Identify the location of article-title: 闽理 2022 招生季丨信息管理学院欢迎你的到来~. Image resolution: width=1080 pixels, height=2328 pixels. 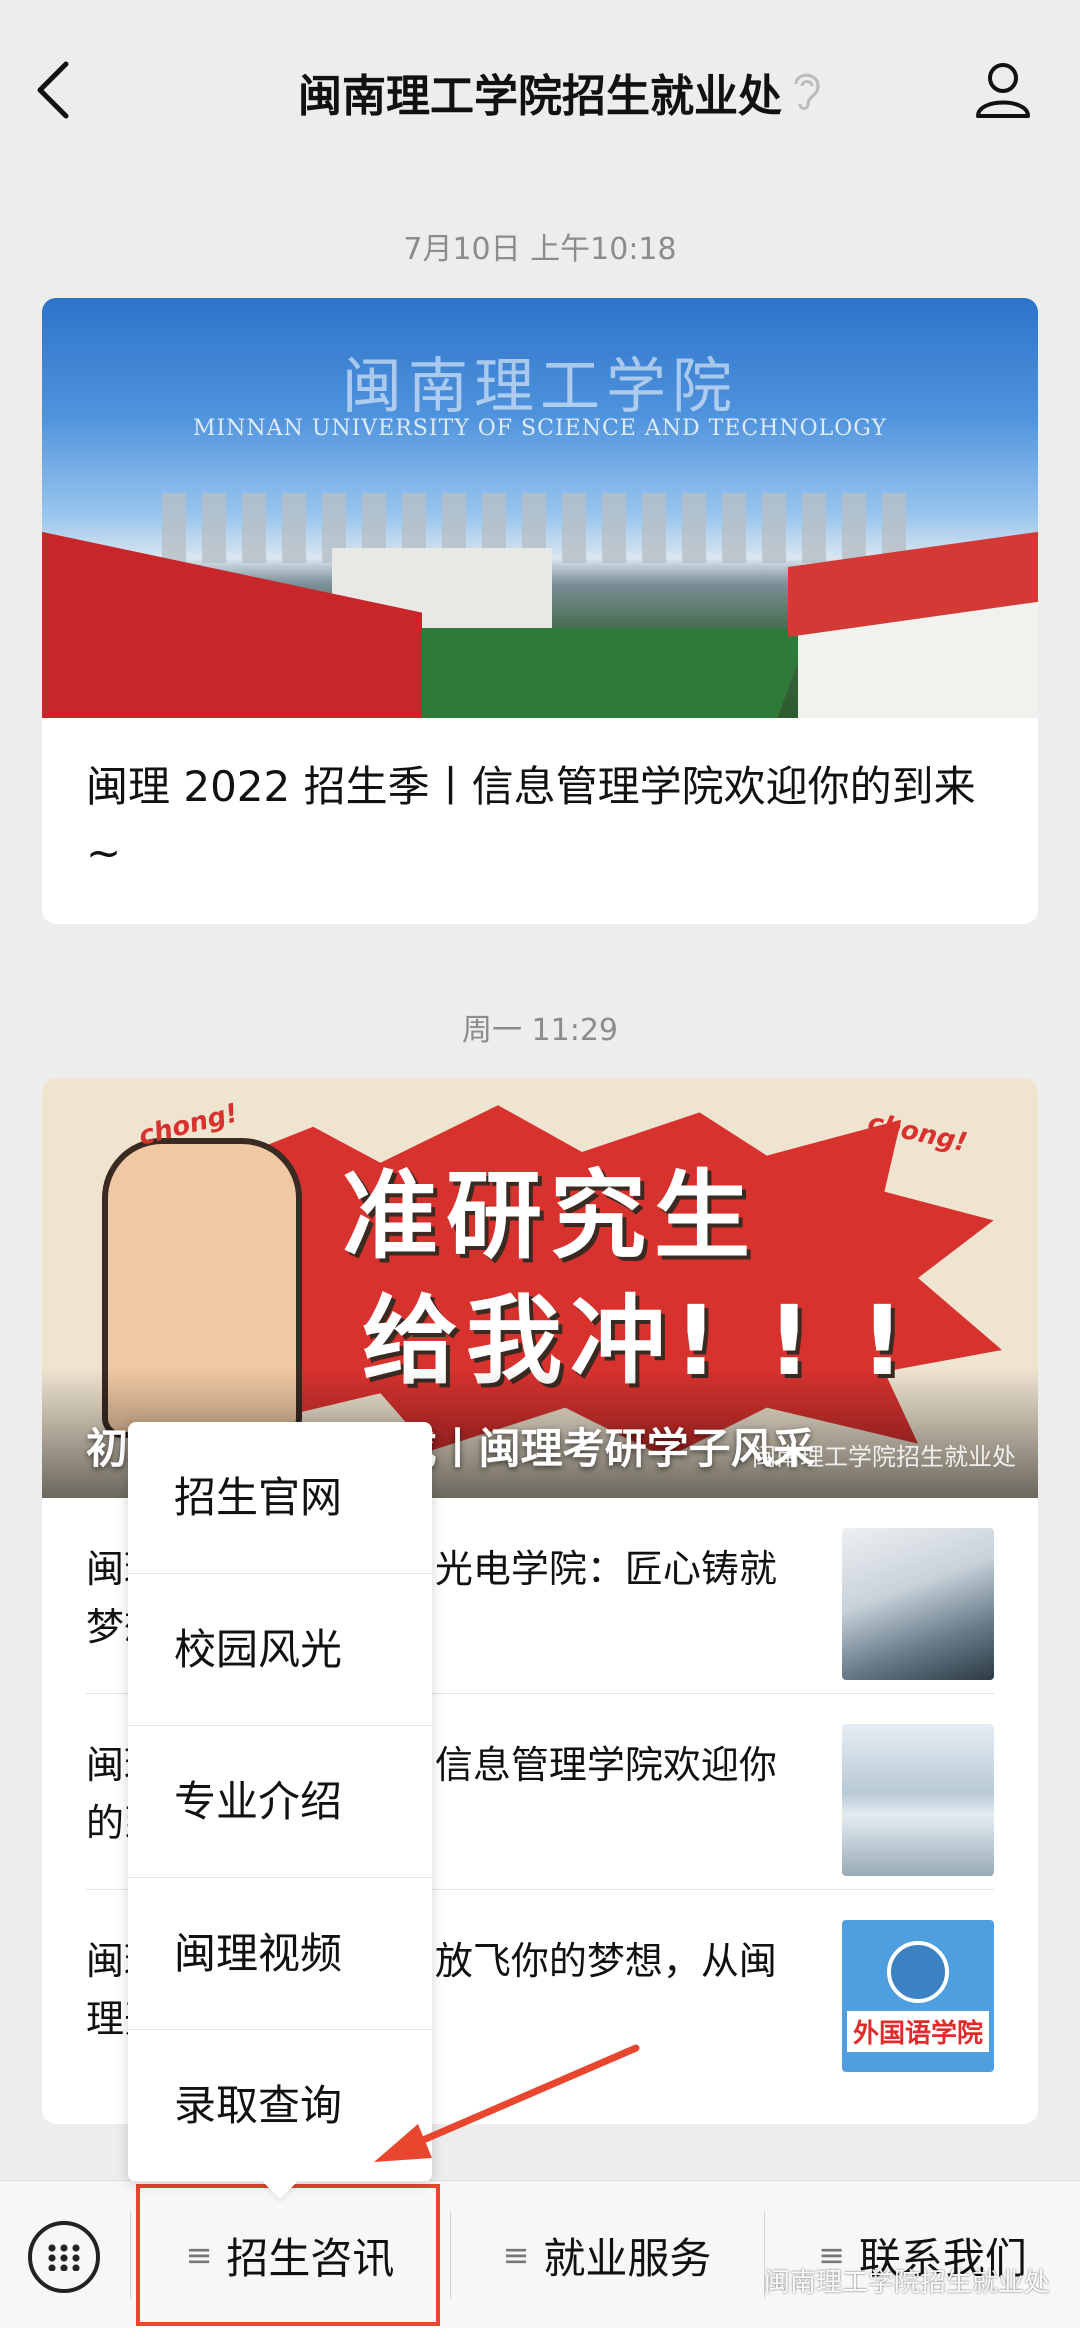
(531, 819).